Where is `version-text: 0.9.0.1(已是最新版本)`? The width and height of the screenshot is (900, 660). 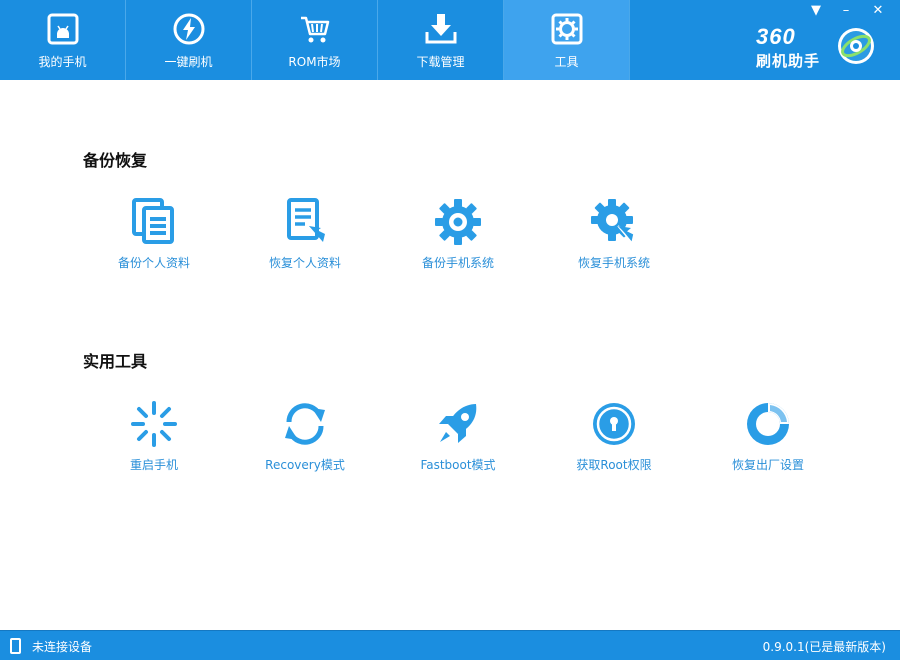 version-text: 0.9.0.1(已是最新版本) is located at coordinates (824, 647).